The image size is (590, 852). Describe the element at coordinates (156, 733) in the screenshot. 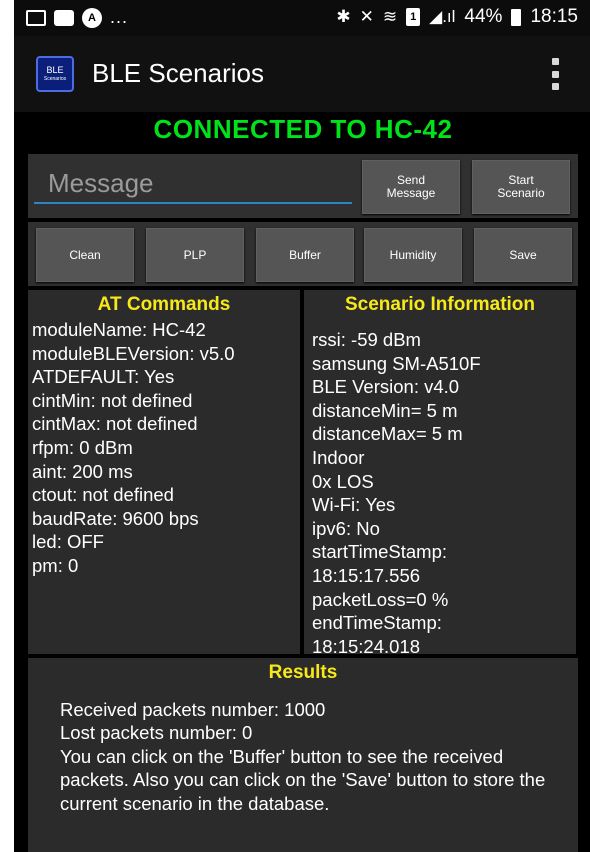

I see `lost-packets-line: Lost packets number: 0` at that location.